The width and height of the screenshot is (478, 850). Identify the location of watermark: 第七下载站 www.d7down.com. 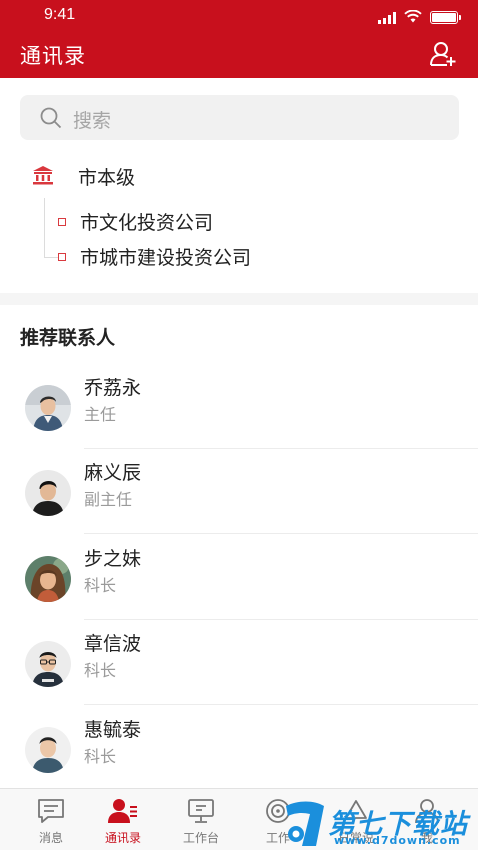
(380, 825).